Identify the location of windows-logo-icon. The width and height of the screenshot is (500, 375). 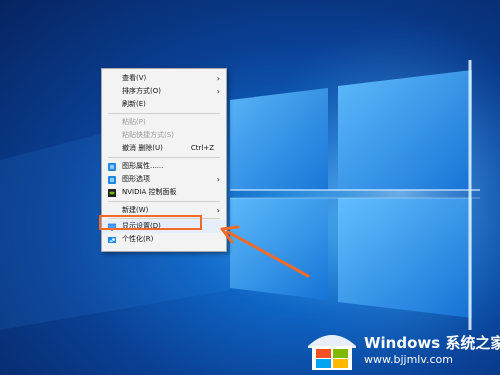
(332, 352).